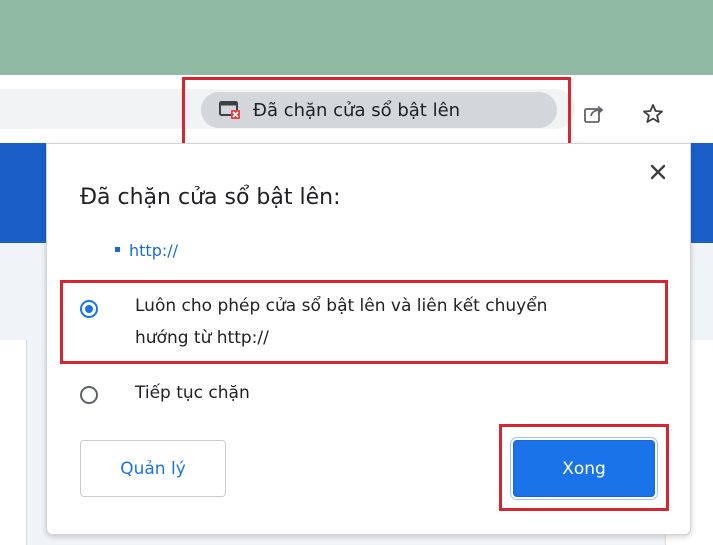  What do you see at coordinates (594, 114) in the screenshot?
I see `share-icon` at bounding box center [594, 114].